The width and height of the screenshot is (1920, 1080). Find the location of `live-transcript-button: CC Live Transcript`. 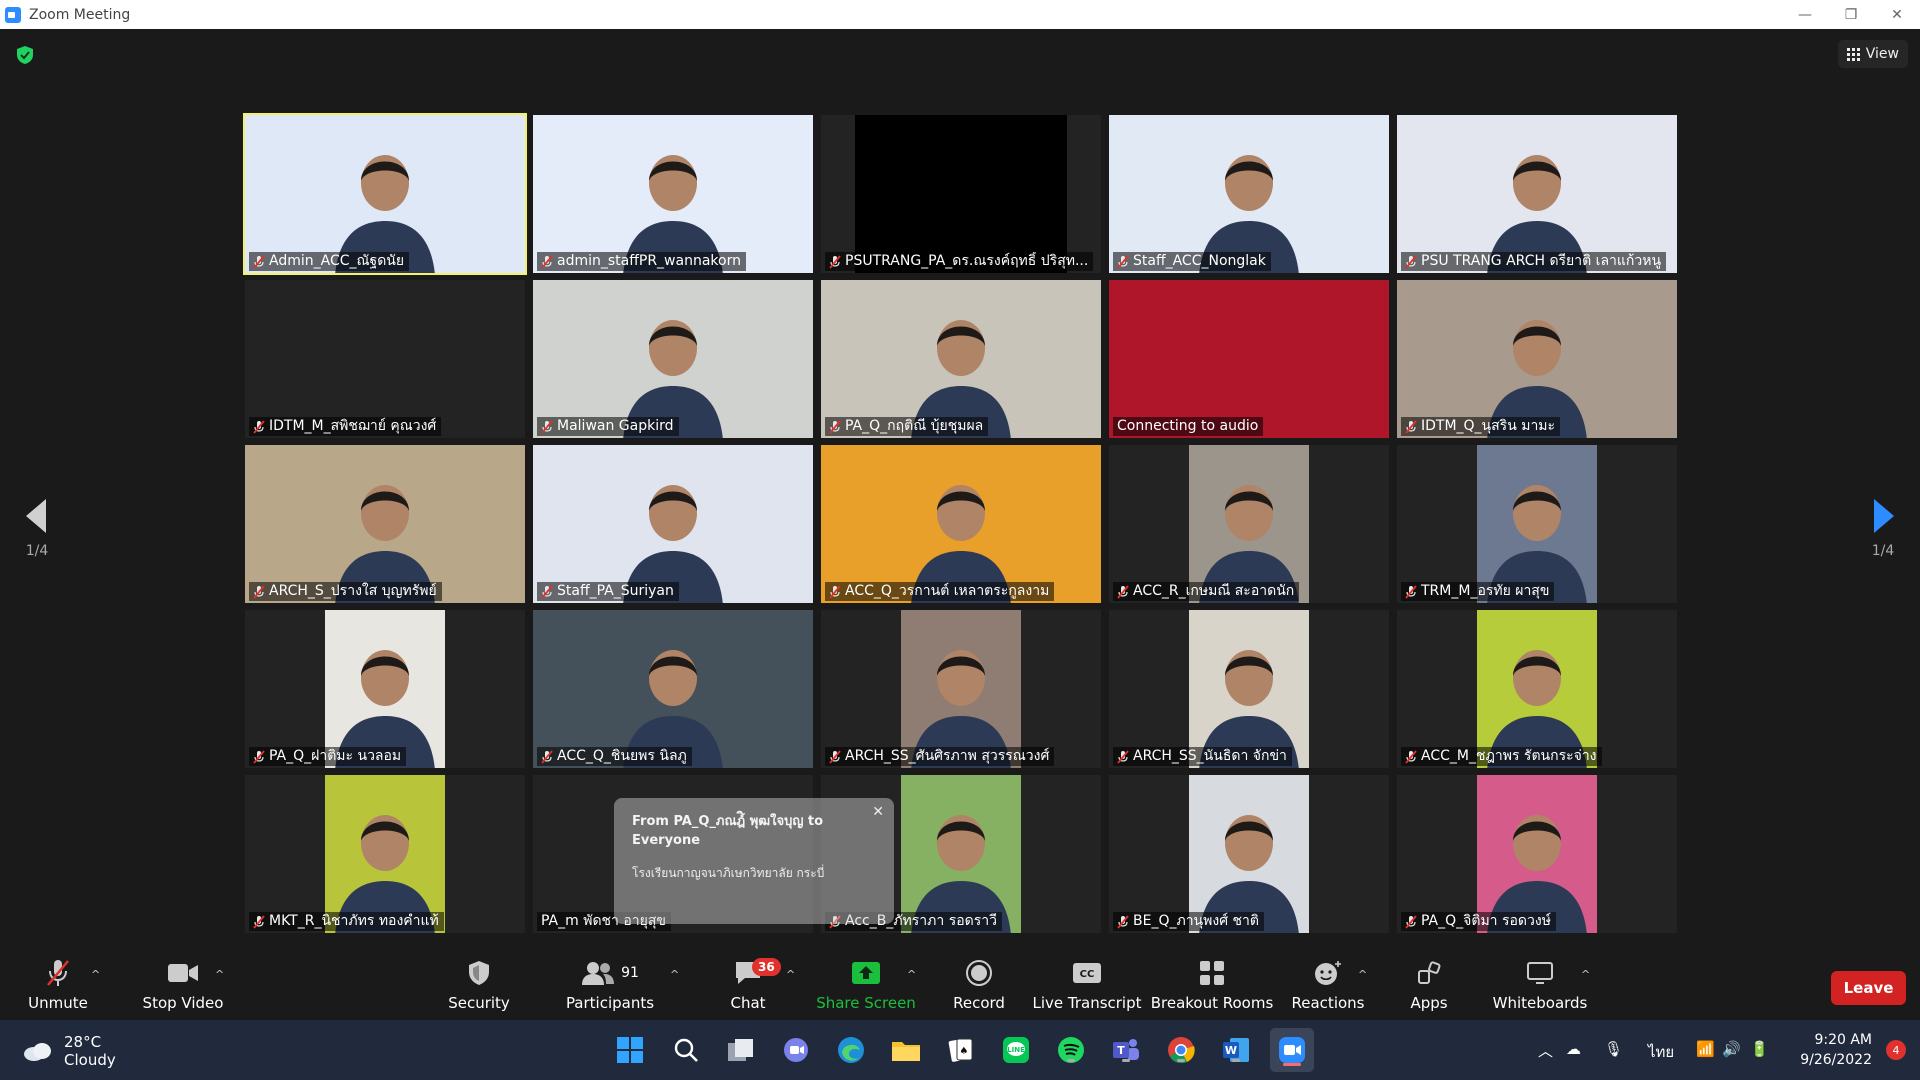

live-transcript-button: CC Live Transcript is located at coordinates (1087, 985).